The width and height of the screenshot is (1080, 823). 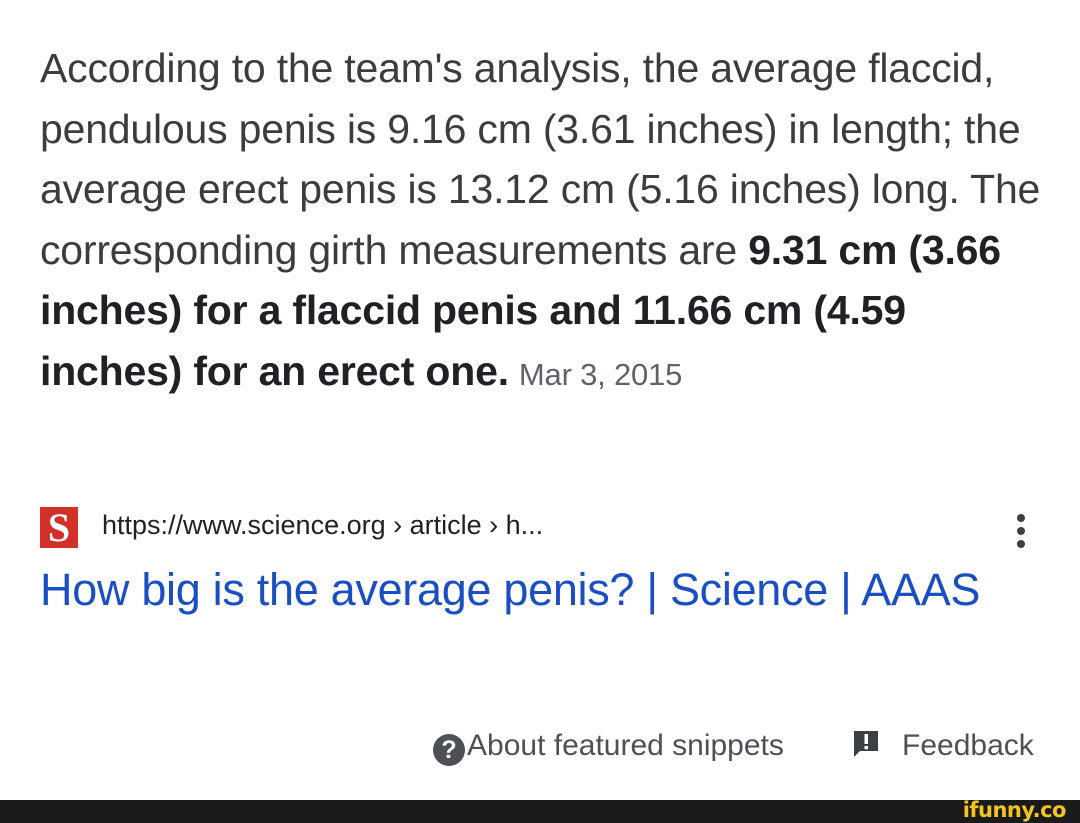 I want to click on feedback-label: Feedback, so click(x=968, y=745).